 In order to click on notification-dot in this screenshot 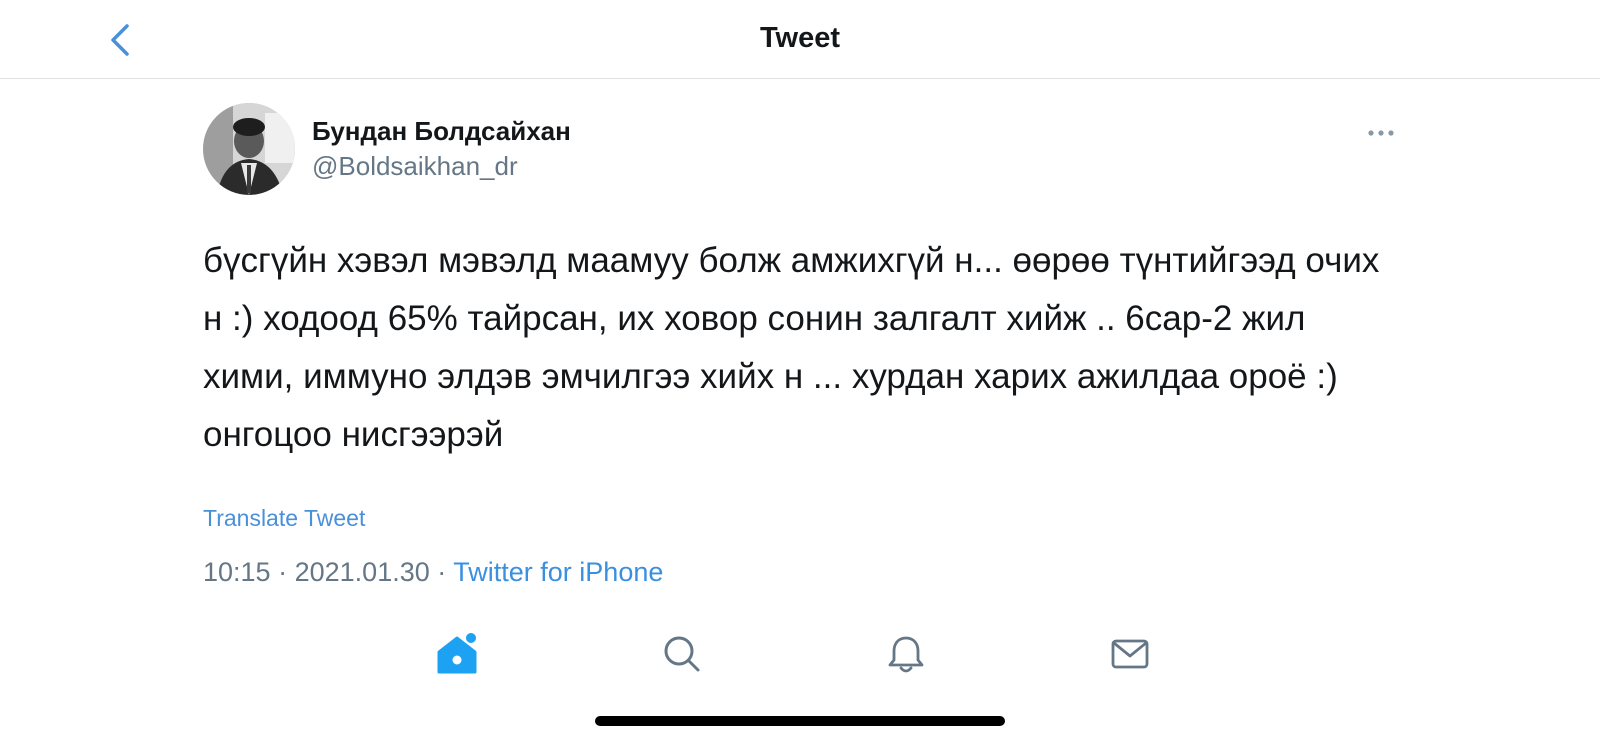, I will do `click(471, 638)`.